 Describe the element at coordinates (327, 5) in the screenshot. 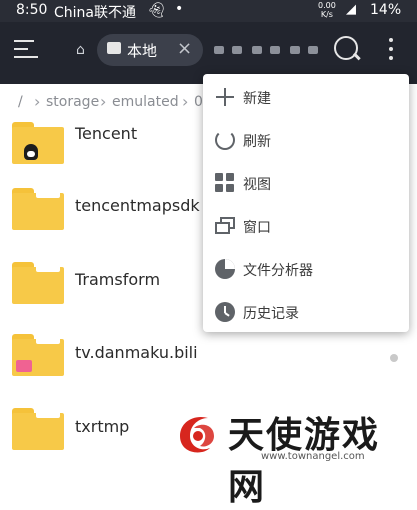

I see `network-speed-value: 0.00` at that location.